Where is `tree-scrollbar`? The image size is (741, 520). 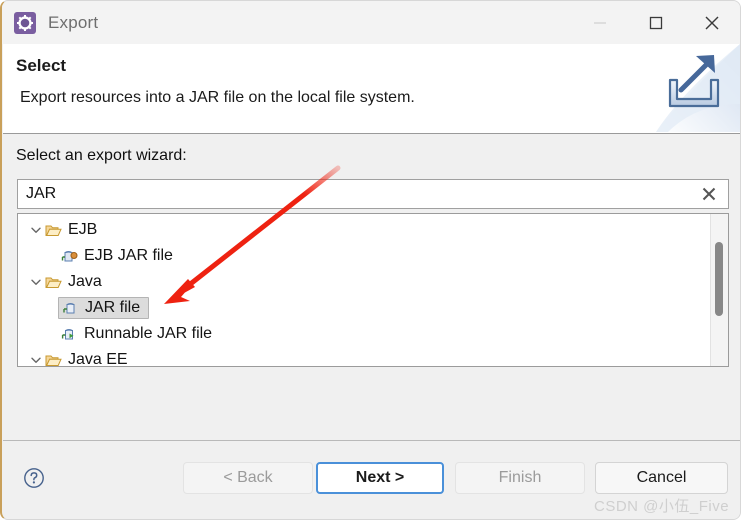
tree-scrollbar is located at coordinates (719, 290).